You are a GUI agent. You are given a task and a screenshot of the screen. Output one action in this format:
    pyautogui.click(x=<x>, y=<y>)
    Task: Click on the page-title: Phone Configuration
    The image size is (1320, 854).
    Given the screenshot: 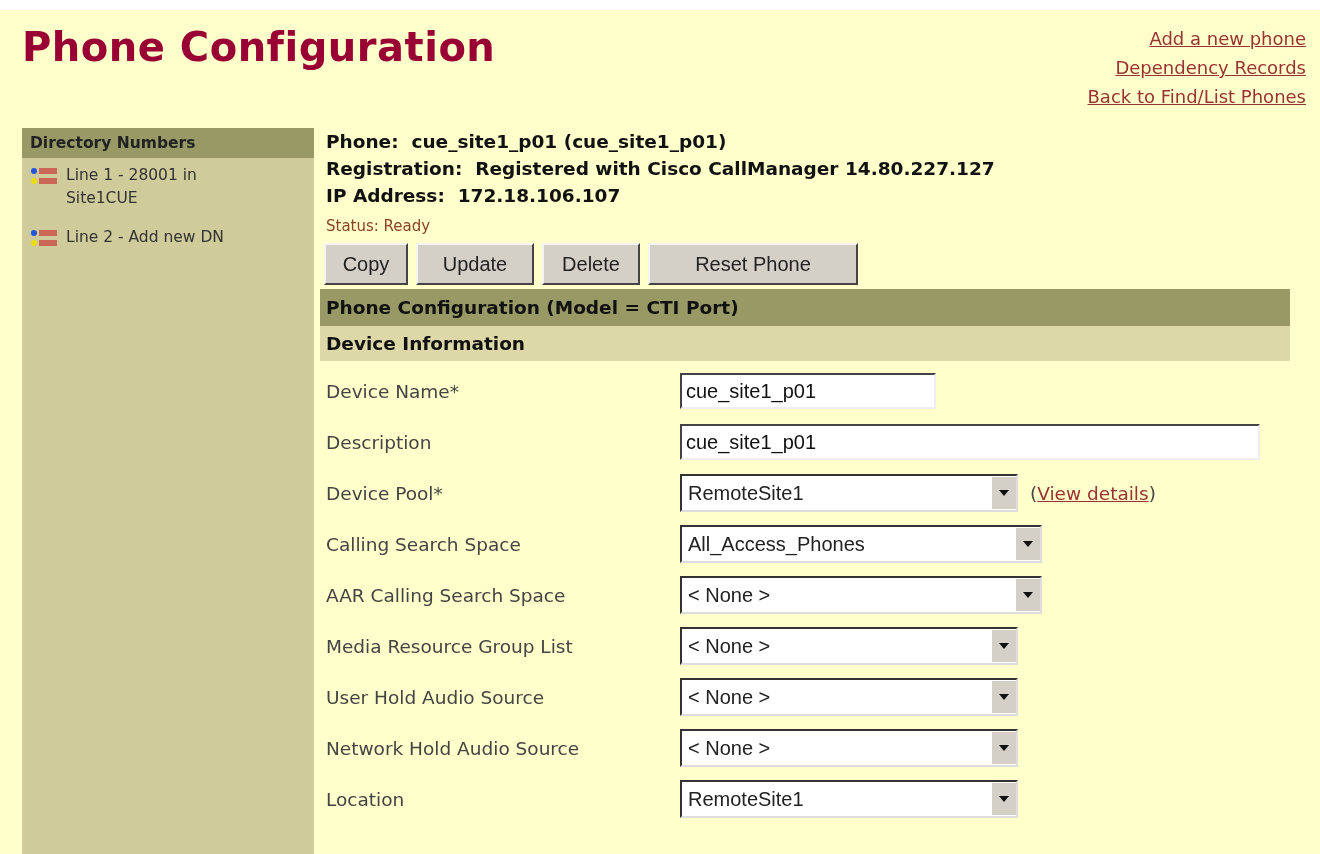 What is the action you would take?
    pyautogui.click(x=259, y=47)
    